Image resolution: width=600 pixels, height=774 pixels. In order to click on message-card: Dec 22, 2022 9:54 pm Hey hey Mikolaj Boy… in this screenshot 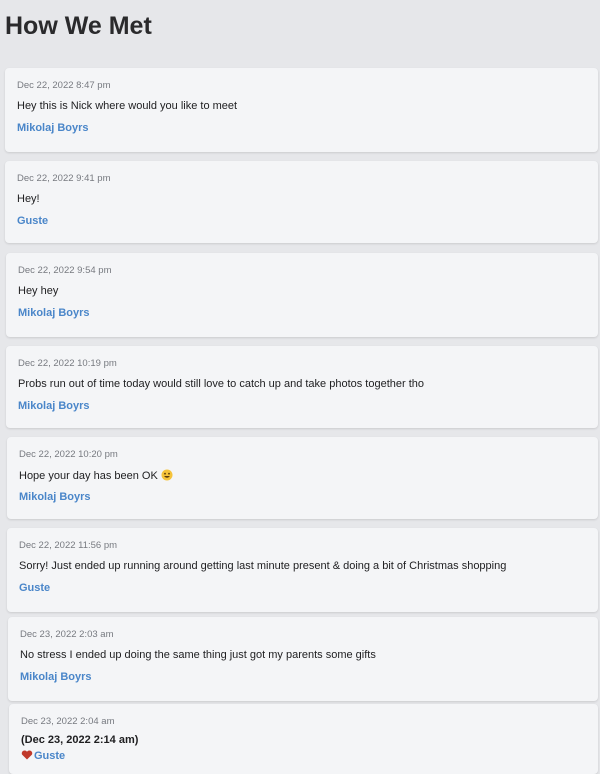, I will do `click(302, 295)`.